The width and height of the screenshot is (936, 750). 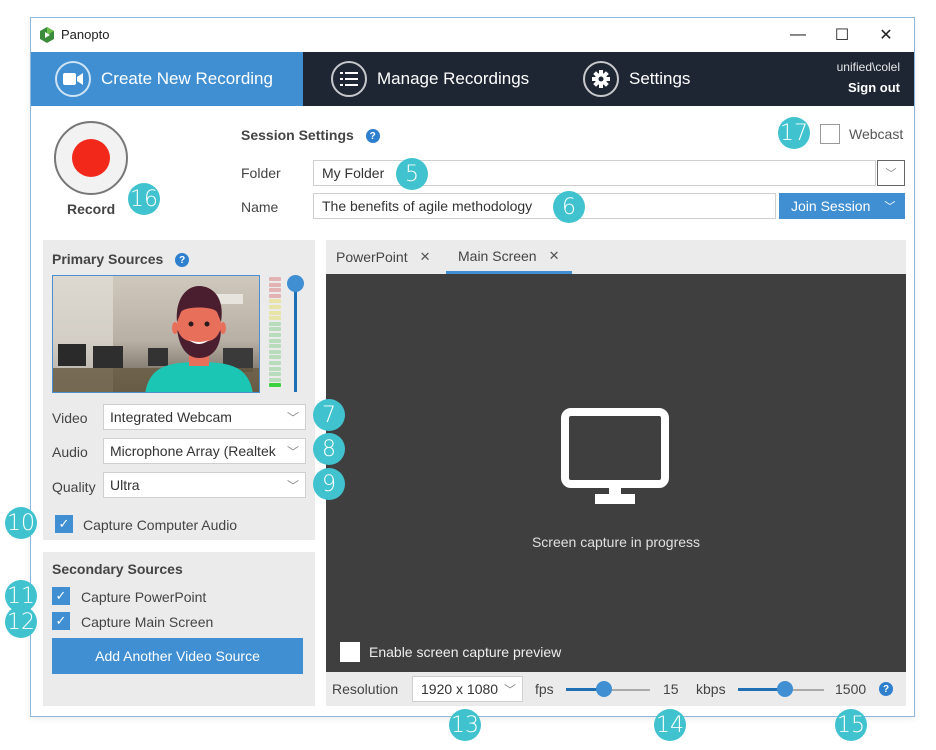 What do you see at coordinates (74, 487) in the screenshot?
I see `quality-label: Quality` at bounding box center [74, 487].